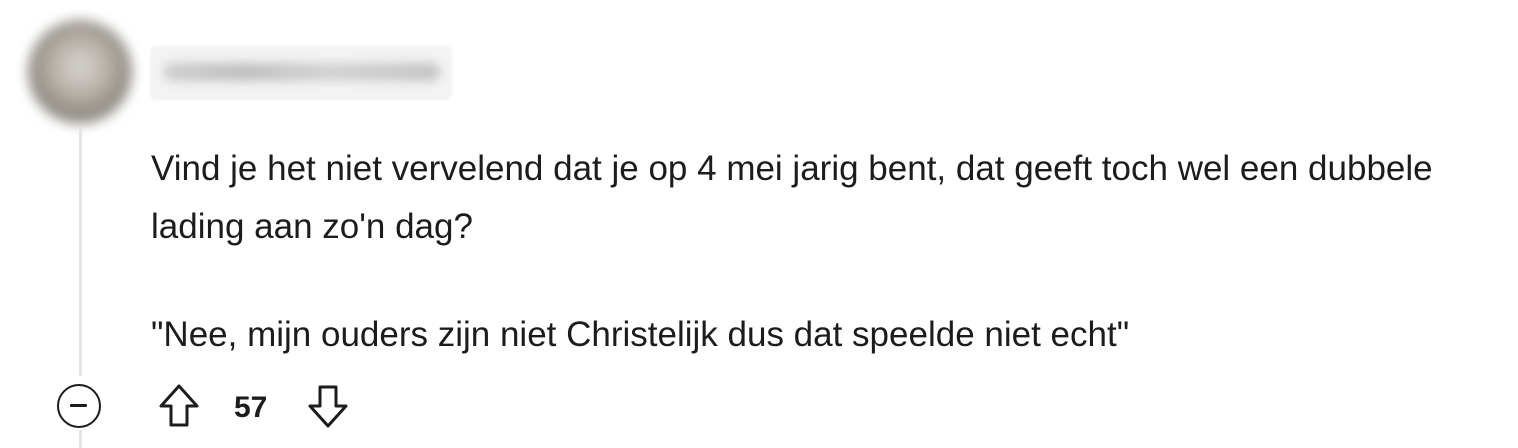 This screenshot has width=1518, height=448. I want to click on upvote-icon, so click(179, 406).